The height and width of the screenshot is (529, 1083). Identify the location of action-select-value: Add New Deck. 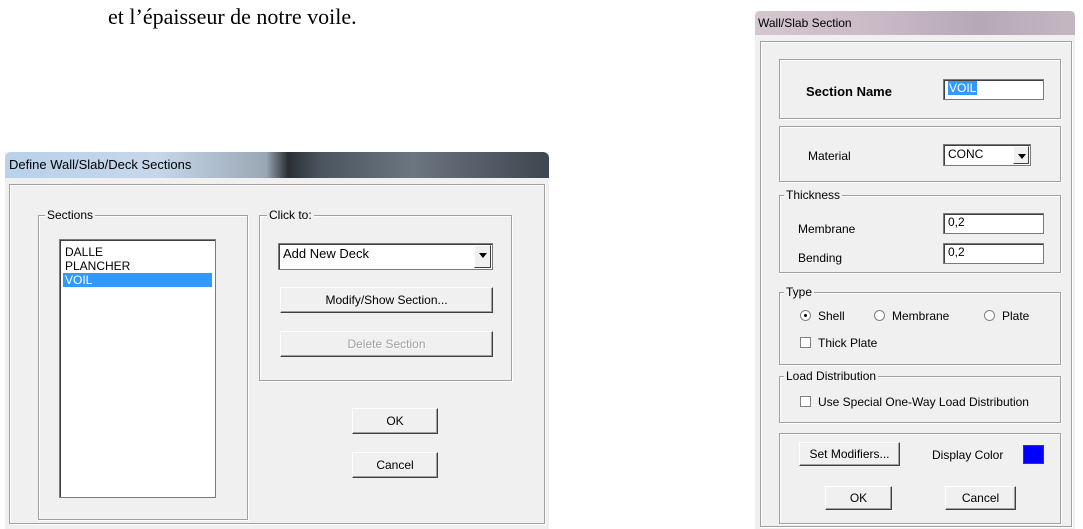
(326, 253).